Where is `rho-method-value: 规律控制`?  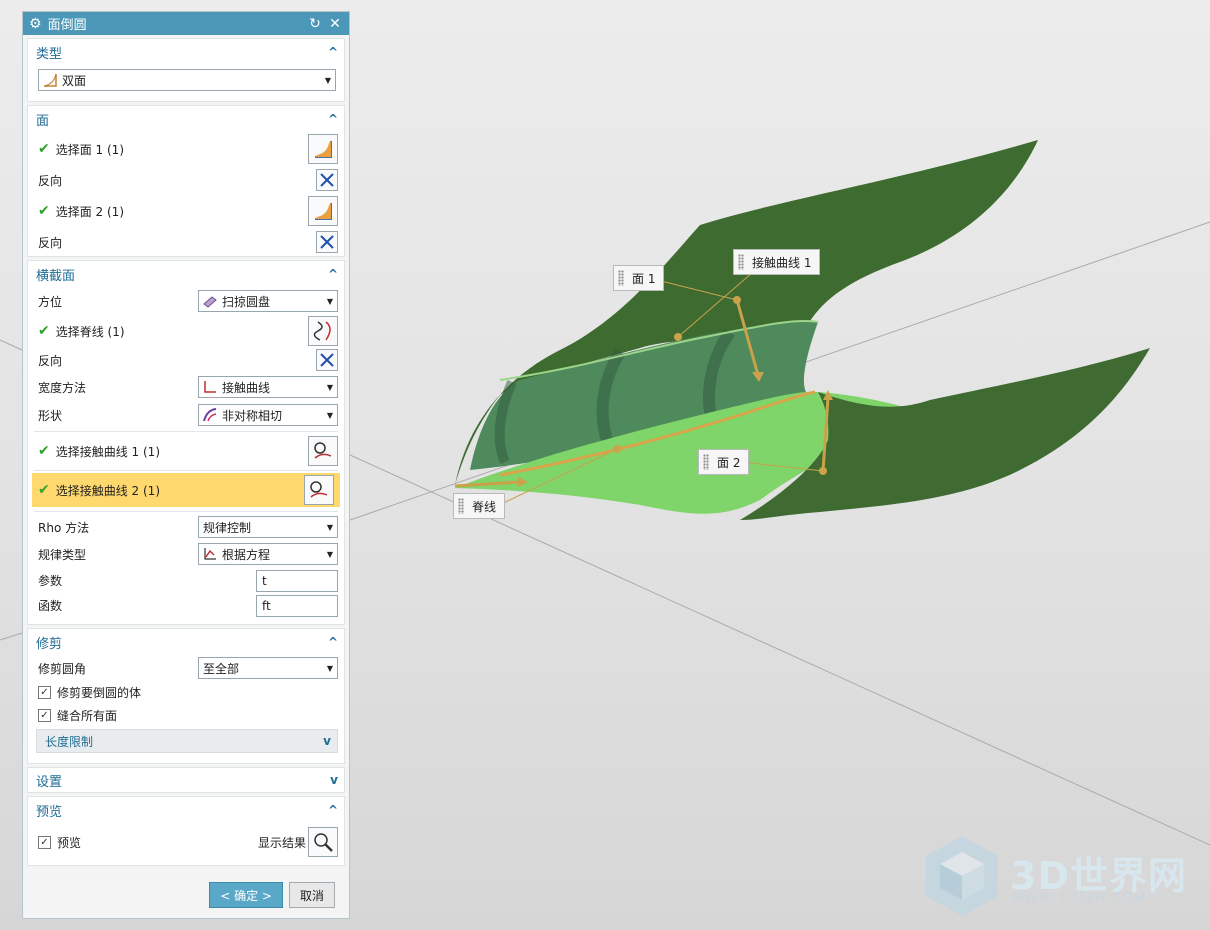 rho-method-value: 规律控制 is located at coordinates (227, 527).